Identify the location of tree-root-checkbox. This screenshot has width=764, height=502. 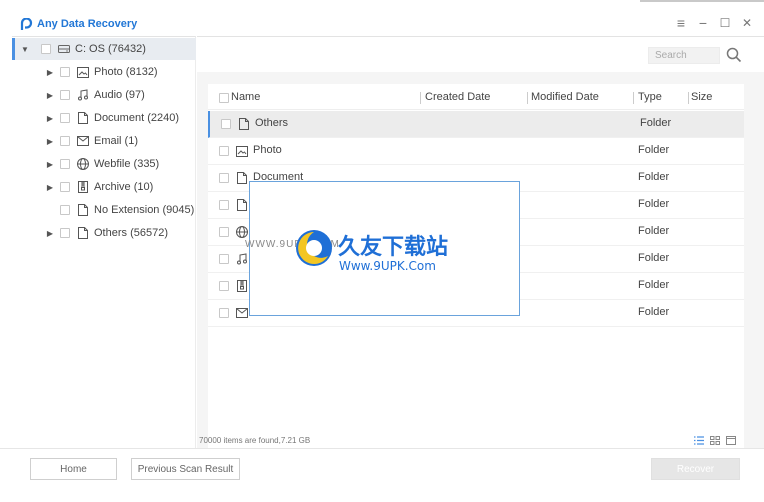
(46, 49).